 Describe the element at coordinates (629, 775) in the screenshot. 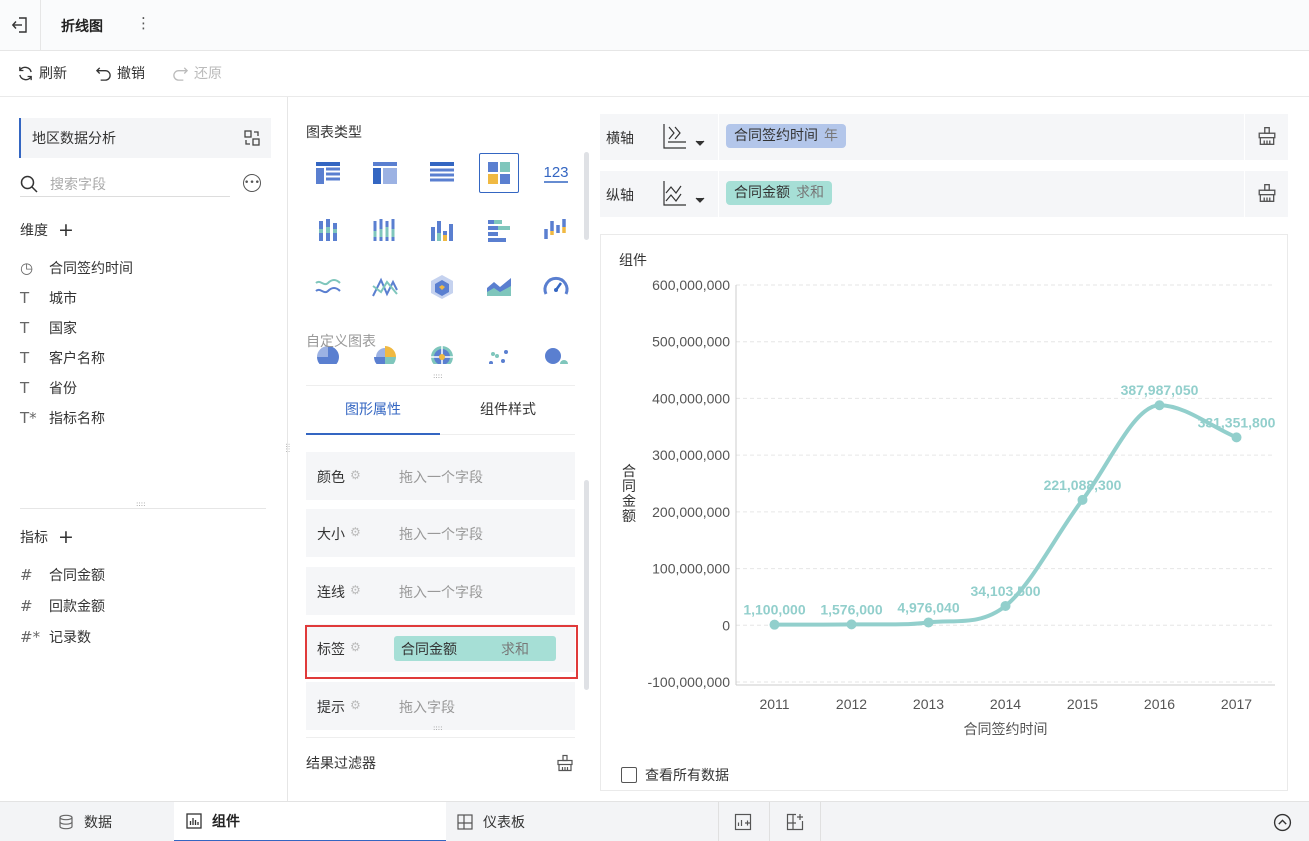

I see `checkbox-box` at that location.